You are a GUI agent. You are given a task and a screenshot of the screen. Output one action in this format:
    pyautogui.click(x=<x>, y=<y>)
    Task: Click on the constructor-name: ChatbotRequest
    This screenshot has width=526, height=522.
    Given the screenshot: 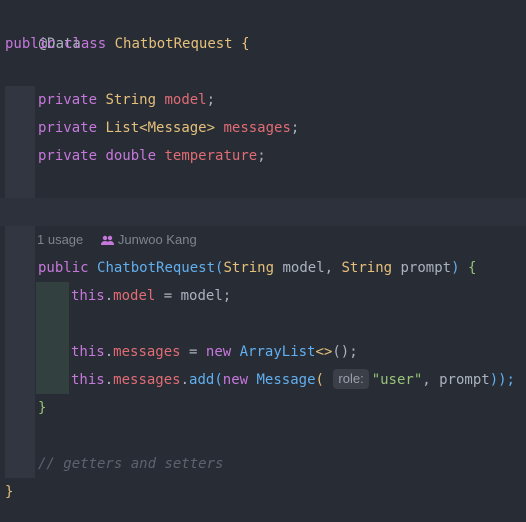 What is the action you would take?
    pyautogui.click(x=156, y=268)
    